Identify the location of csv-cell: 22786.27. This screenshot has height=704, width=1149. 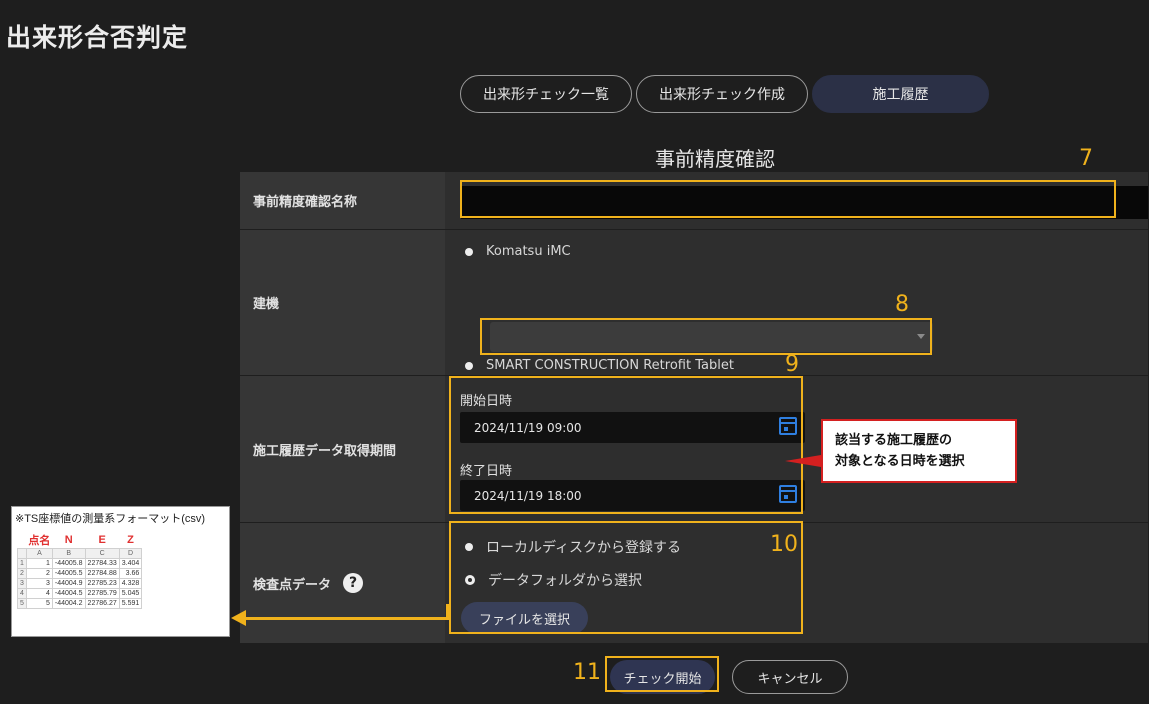
(102, 603).